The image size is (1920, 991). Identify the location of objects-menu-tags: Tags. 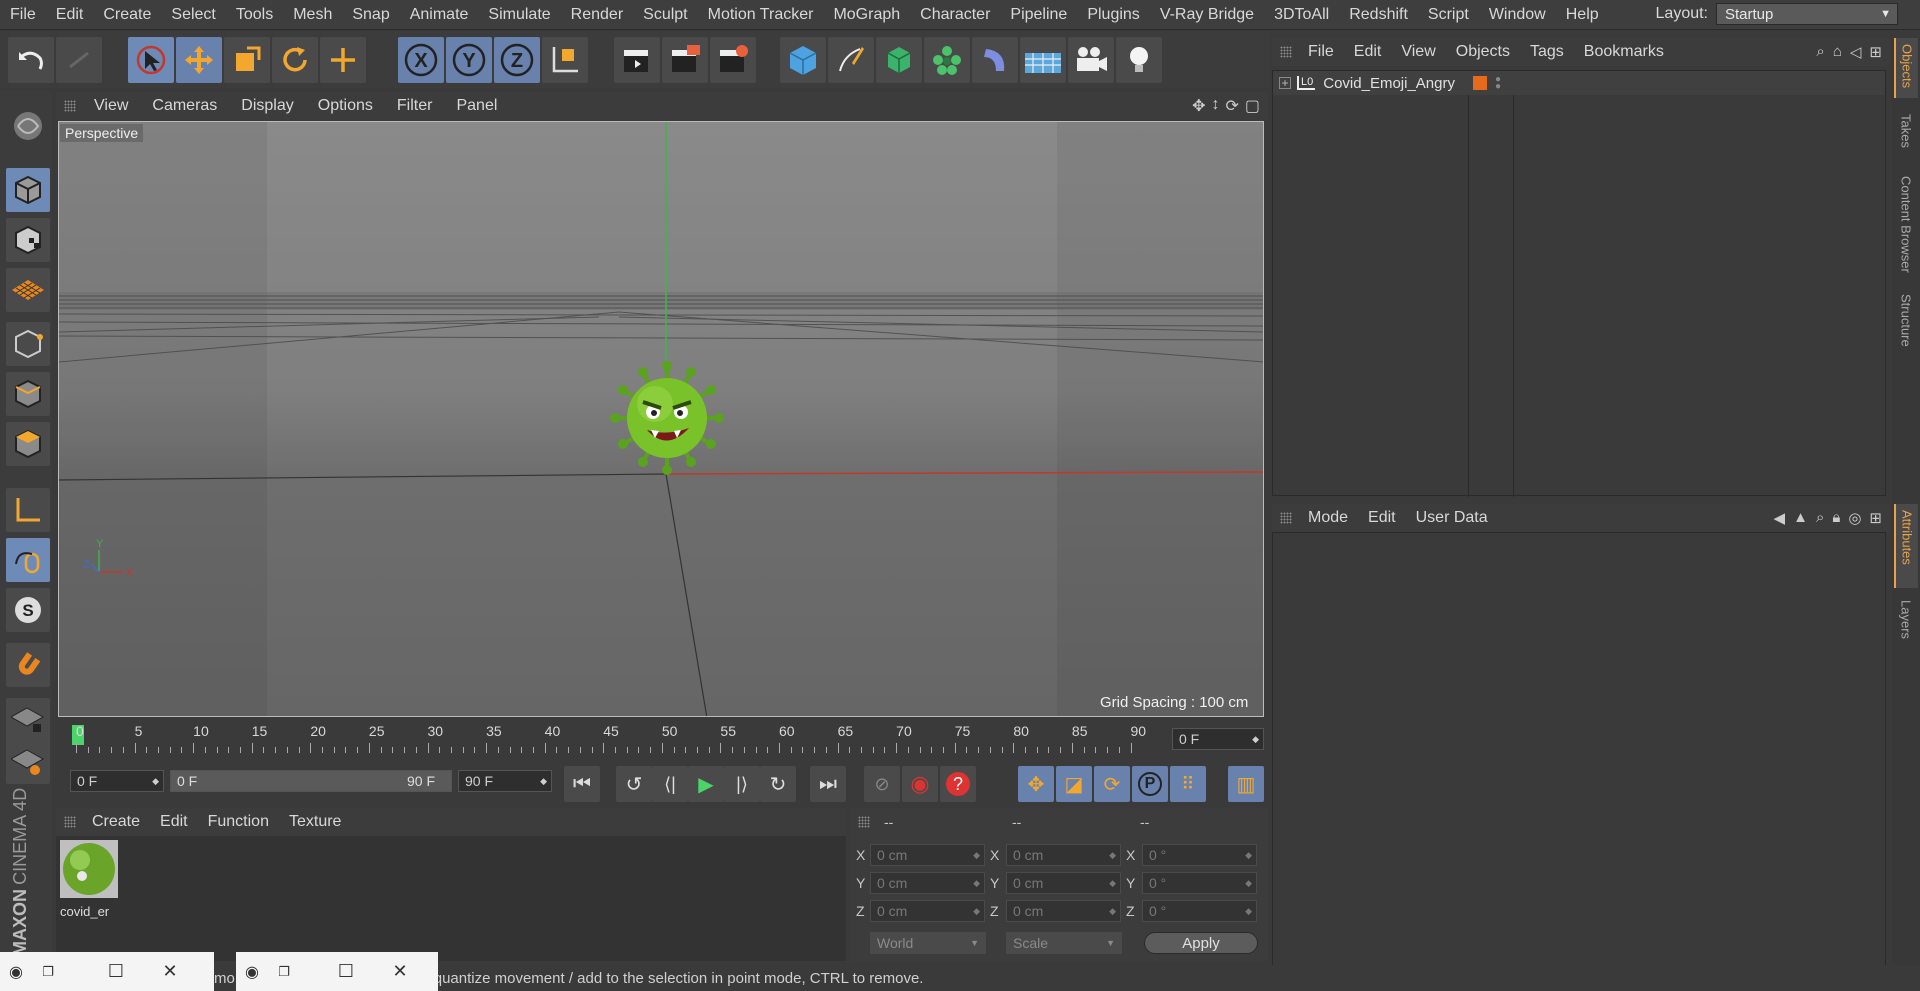
(1547, 52).